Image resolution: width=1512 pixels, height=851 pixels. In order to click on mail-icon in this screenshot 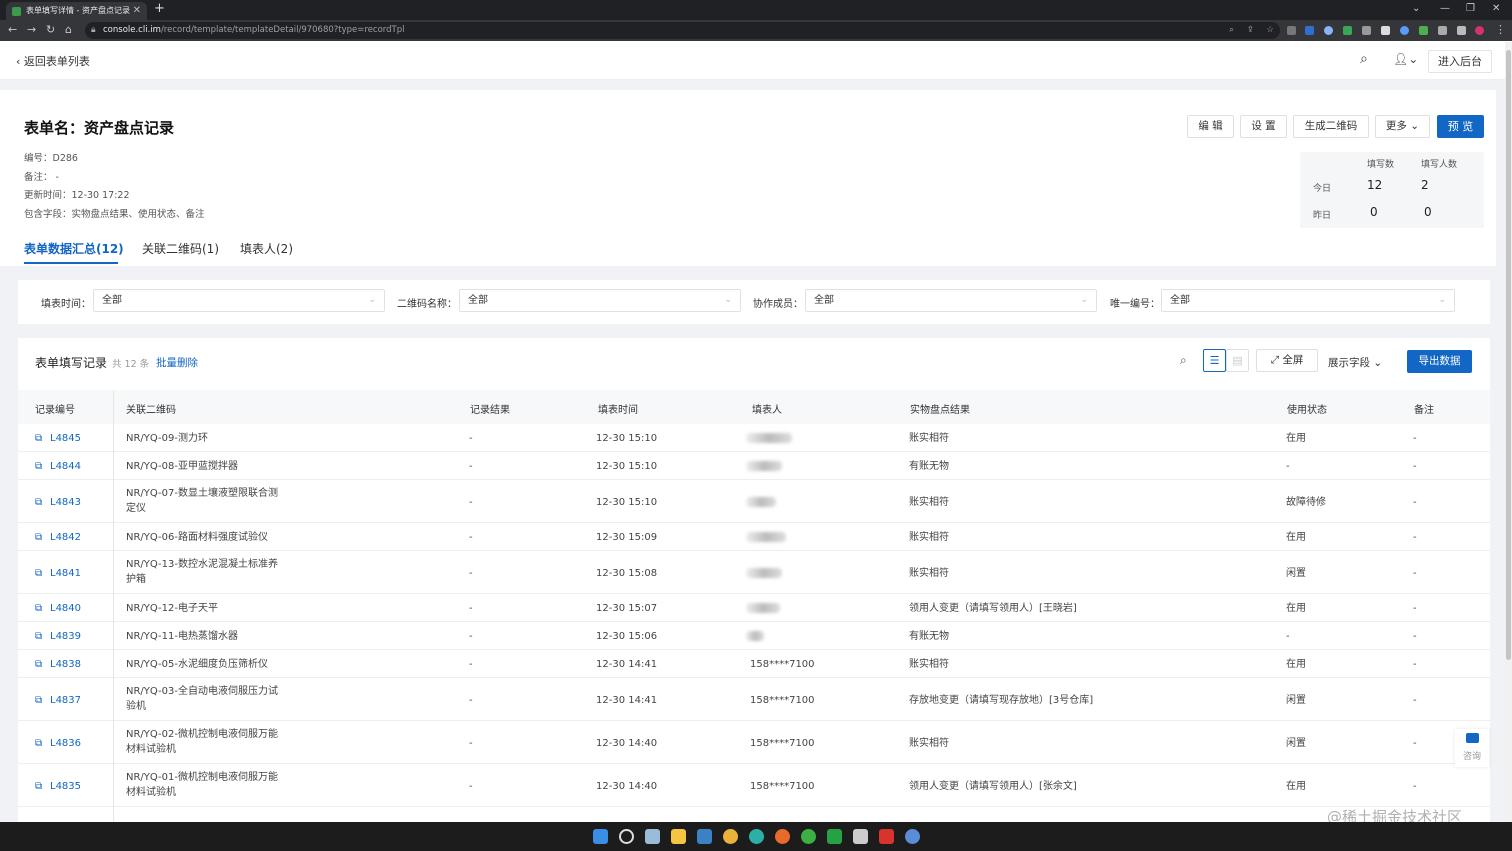, I will do `click(704, 836)`.